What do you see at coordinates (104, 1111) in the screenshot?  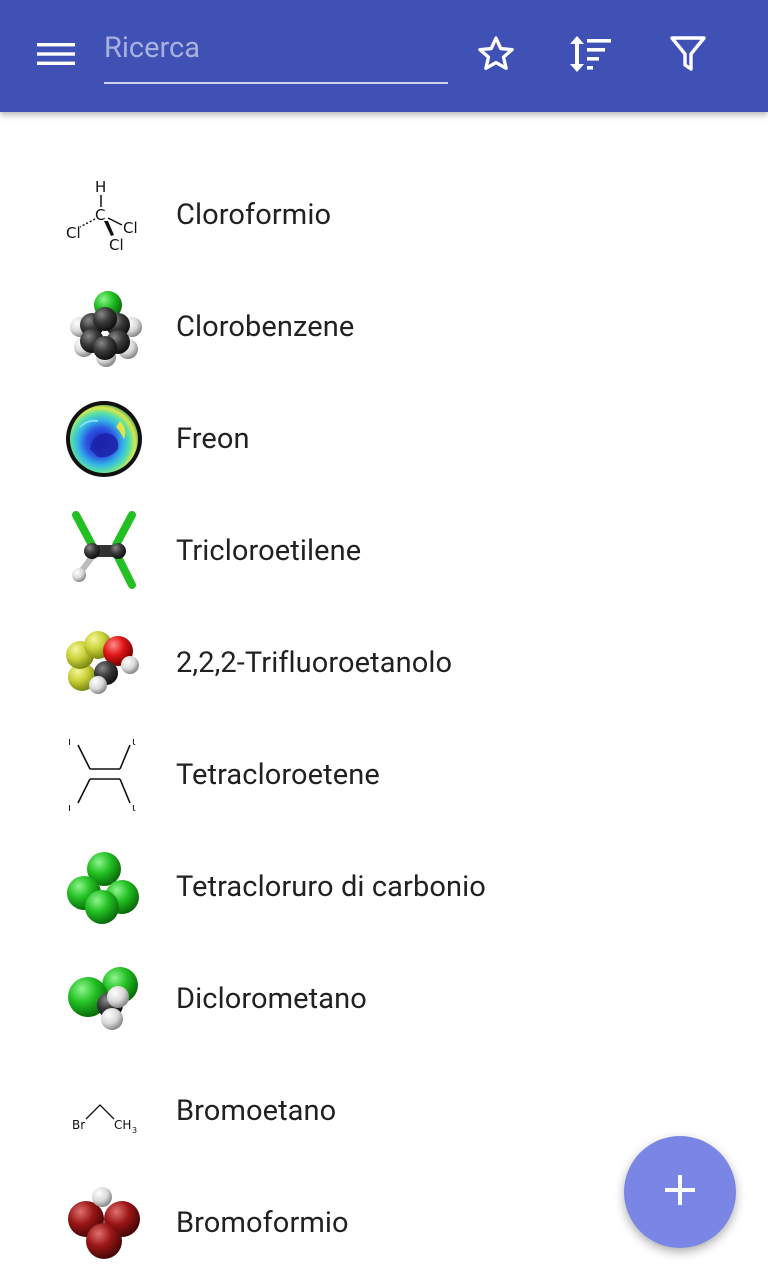 I see `bromoethane-structure-icon: Br CH 3` at bounding box center [104, 1111].